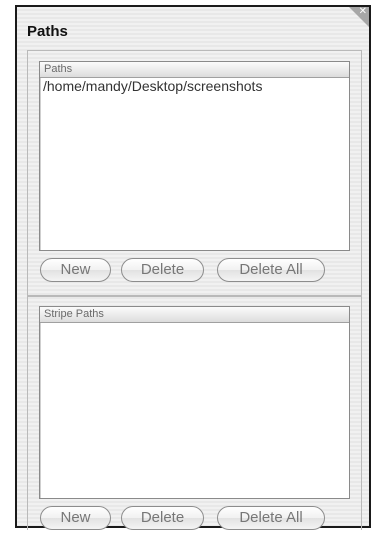 This screenshot has height=545, width=385. What do you see at coordinates (363, 12) in the screenshot?
I see `close-icon: ✕` at bounding box center [363, 12].